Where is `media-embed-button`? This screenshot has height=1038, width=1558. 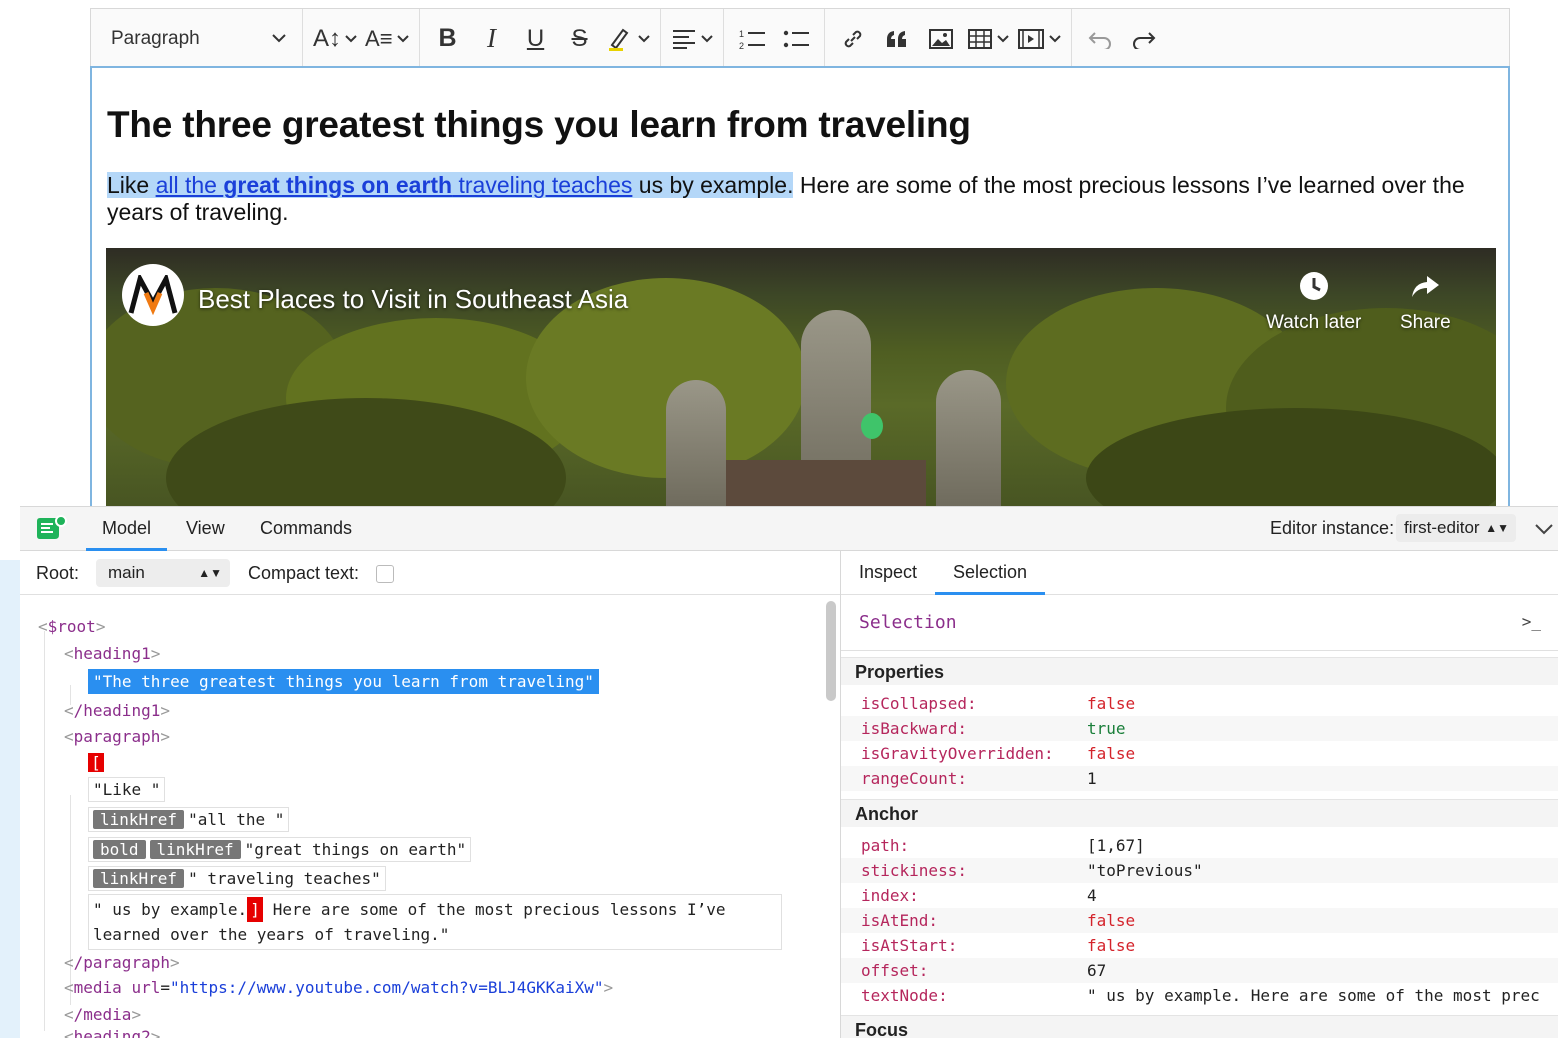
media-embed-button is located at coordinates (1039, 39).